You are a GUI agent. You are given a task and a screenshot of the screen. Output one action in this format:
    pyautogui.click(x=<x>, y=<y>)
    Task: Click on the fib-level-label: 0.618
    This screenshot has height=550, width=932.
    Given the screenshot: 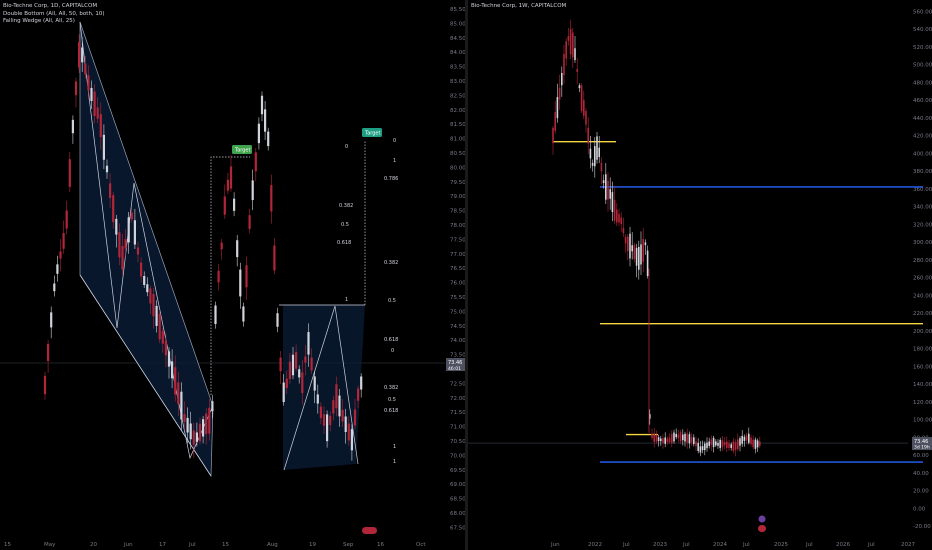 What is the action you would take?
    pyautogui.click(x=391, y=411)
    